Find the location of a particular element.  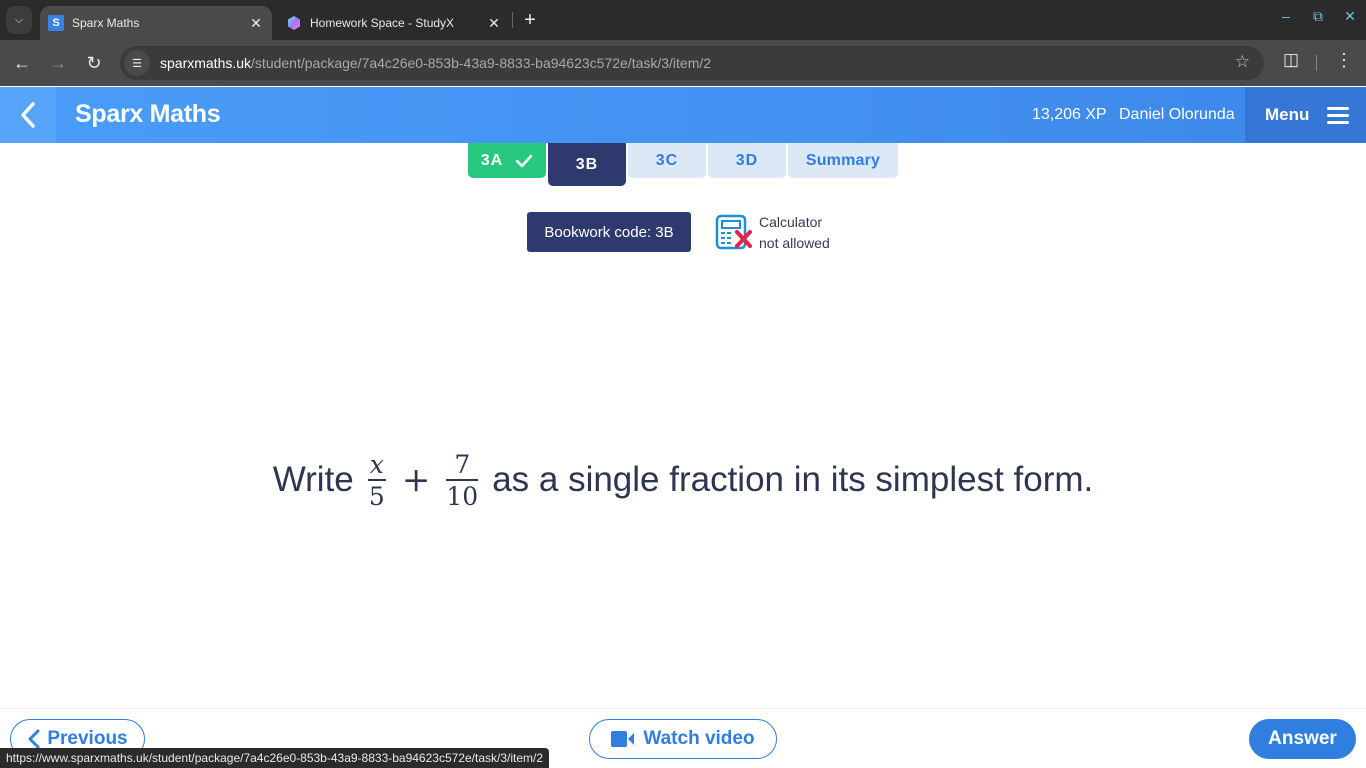

task-tabs: 3A 3B 3C 3D Summary is located at coordinates (684, 165).